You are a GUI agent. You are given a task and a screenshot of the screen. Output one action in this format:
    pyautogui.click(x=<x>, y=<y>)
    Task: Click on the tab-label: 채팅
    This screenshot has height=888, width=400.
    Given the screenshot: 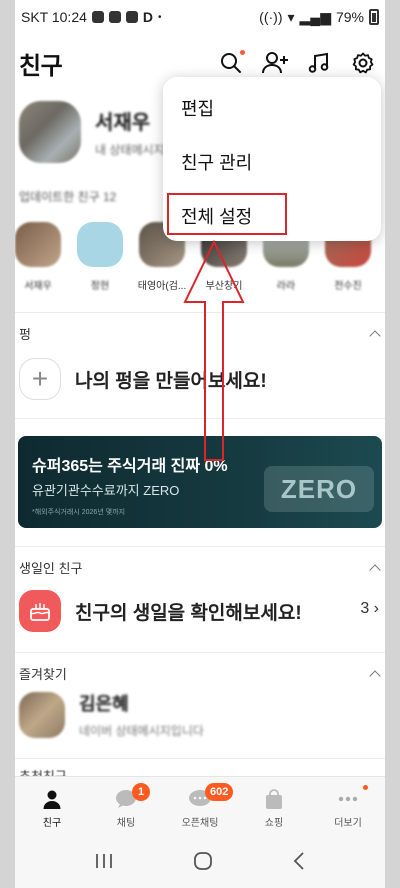 What is the action you would take?
    pyautogui.click(x=126, y=823)
    